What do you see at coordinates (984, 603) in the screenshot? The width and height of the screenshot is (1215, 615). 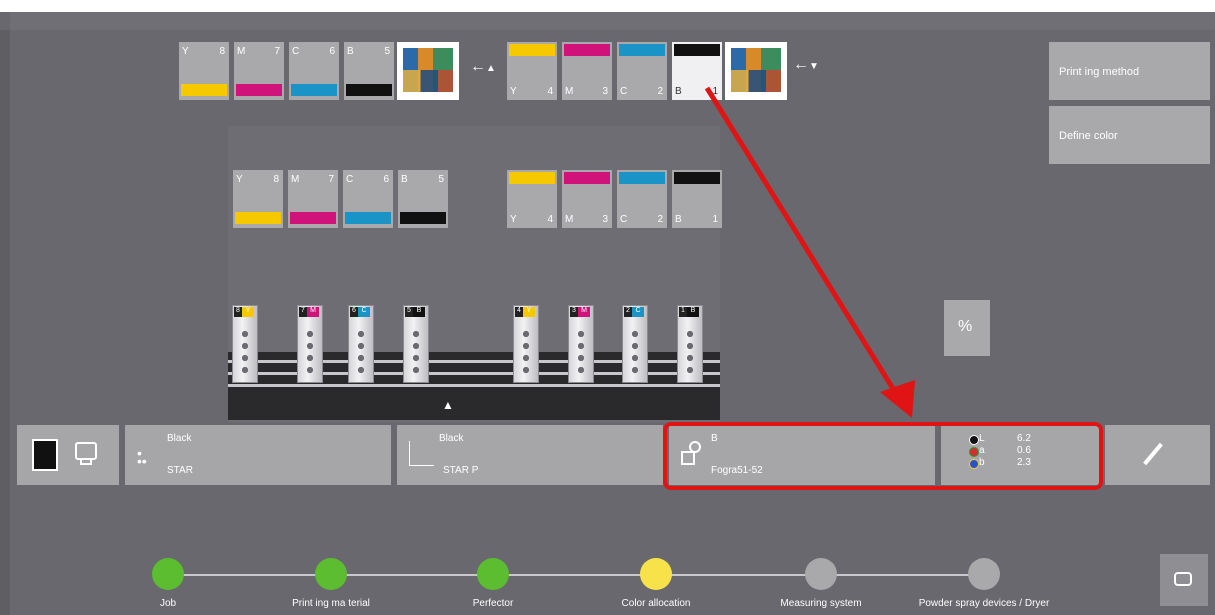 I see `workflow-step-label: Powder spray devices / Dryer` at bounding box center [984, 603].